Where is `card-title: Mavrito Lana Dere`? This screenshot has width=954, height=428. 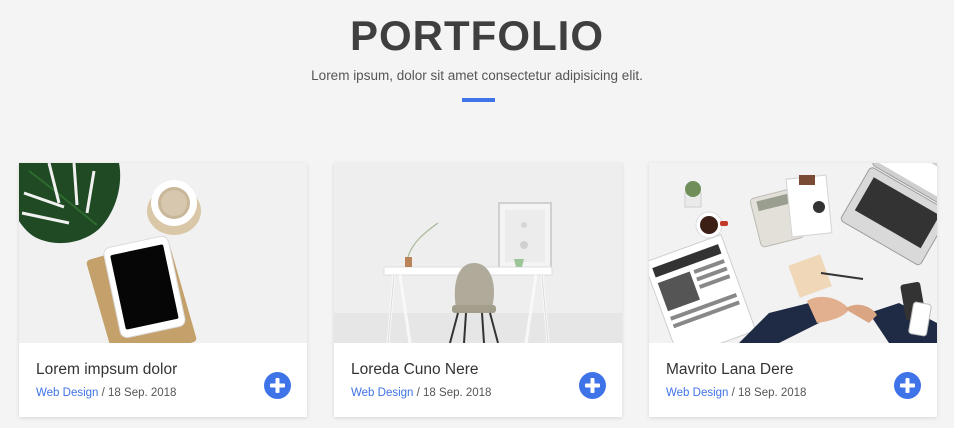
card-title: Mavrito Lana Dere is located at coordinates (730, 370).